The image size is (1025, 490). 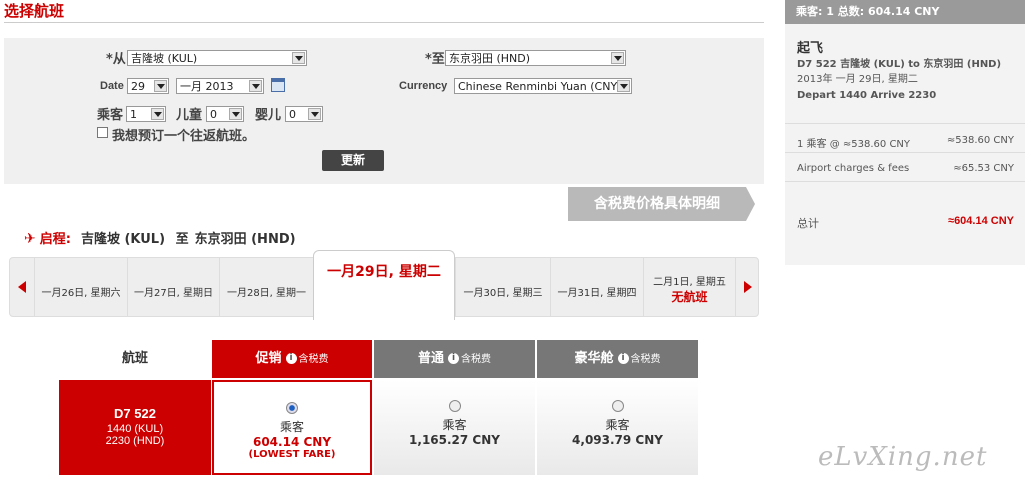 I want to click on from-value: 吉隆坡 (KUL), so click(x=164, y=58).